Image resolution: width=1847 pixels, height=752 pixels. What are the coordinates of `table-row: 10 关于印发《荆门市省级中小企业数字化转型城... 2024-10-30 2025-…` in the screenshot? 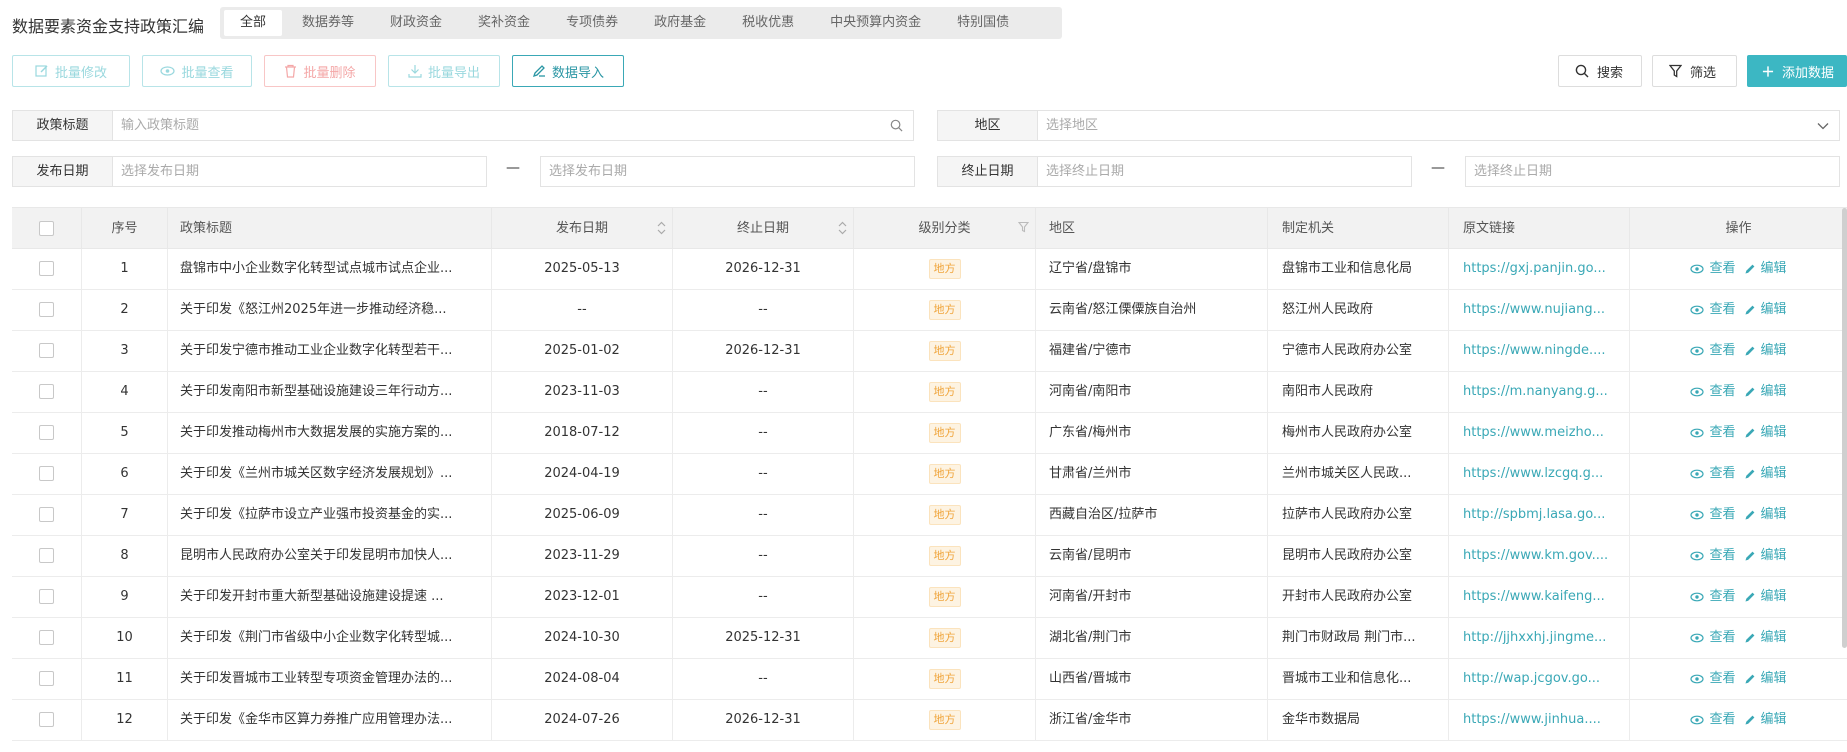 It's located at (929, 638).